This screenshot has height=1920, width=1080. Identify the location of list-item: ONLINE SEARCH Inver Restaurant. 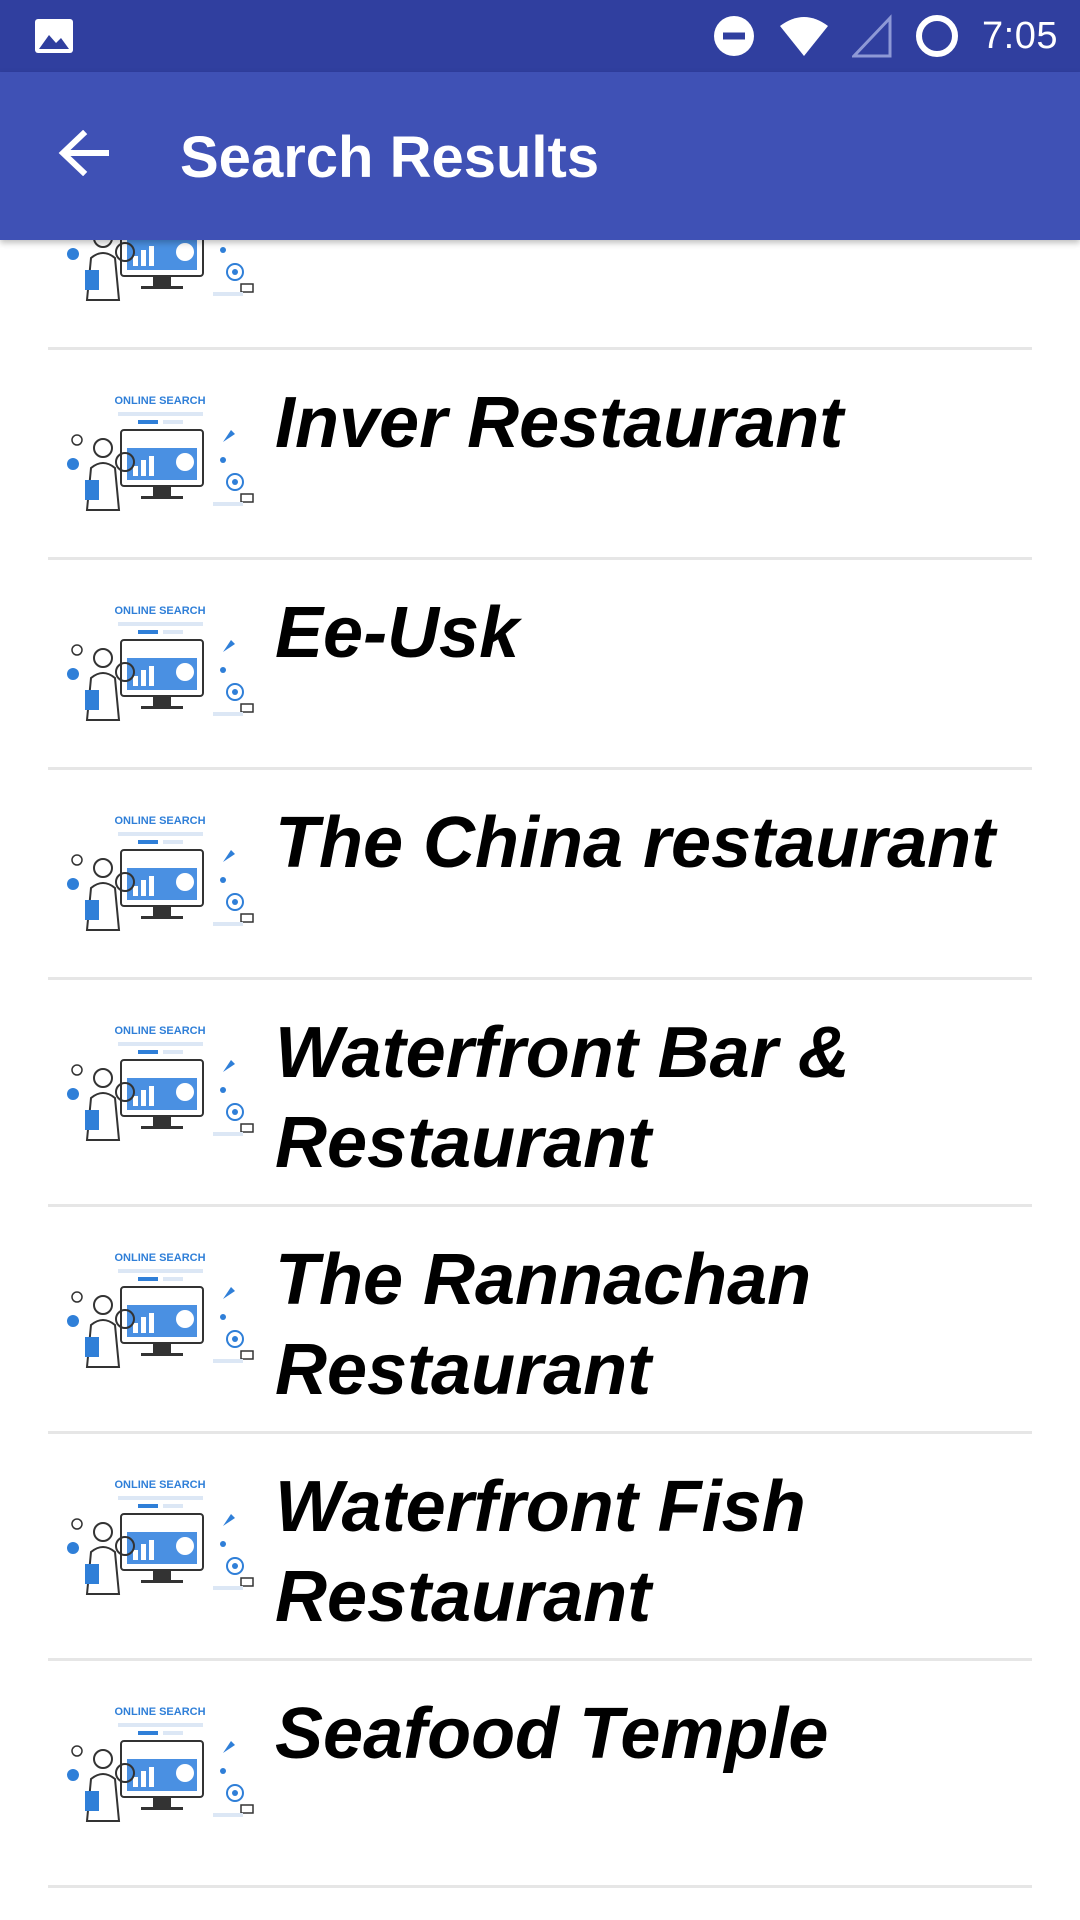
(540, 455).